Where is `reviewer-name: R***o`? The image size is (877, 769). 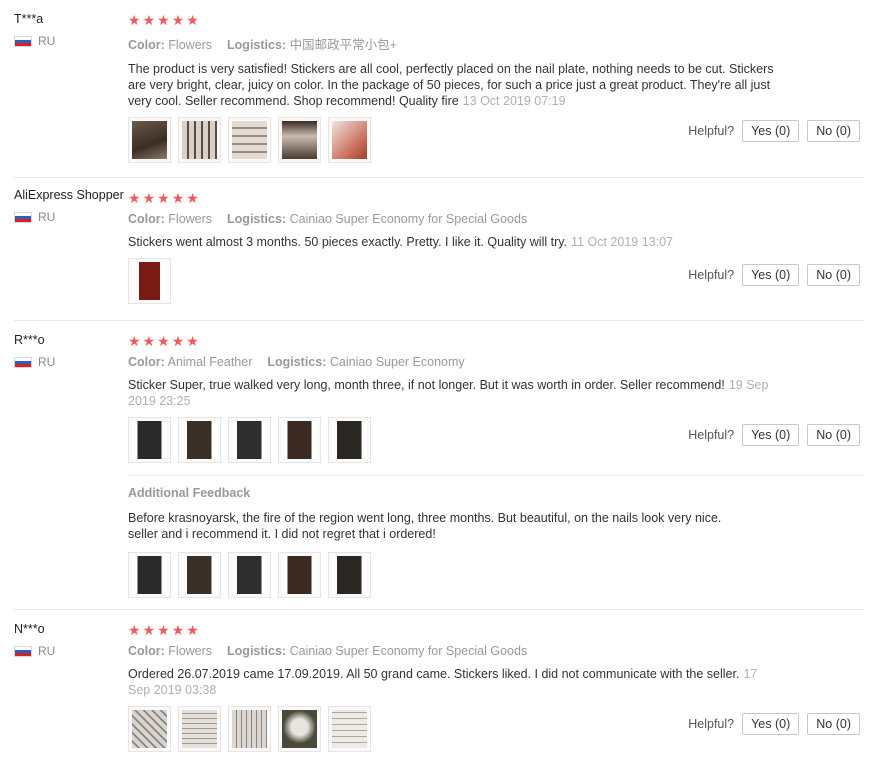
reviewer-name: R***o is located at coordinates (29, 340).